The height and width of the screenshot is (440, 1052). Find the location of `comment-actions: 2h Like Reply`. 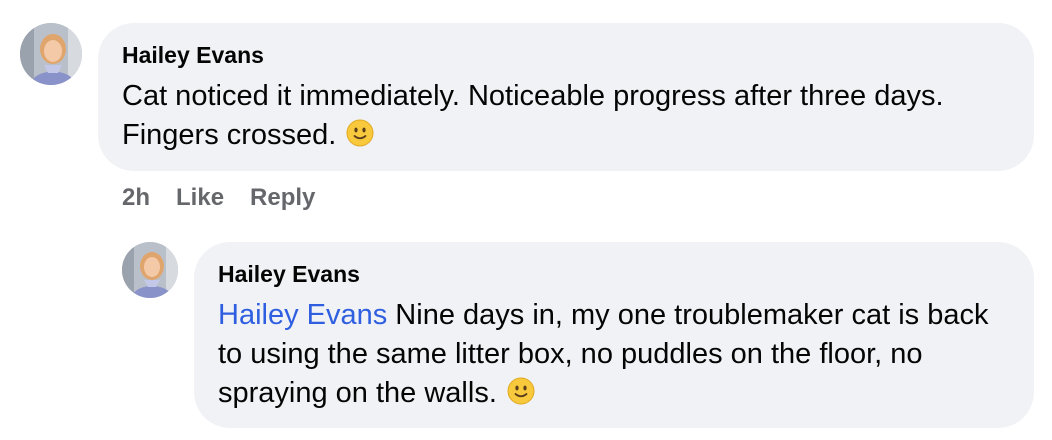

comment-actions: 2h Like Reply is located at coordinates (218, 198).